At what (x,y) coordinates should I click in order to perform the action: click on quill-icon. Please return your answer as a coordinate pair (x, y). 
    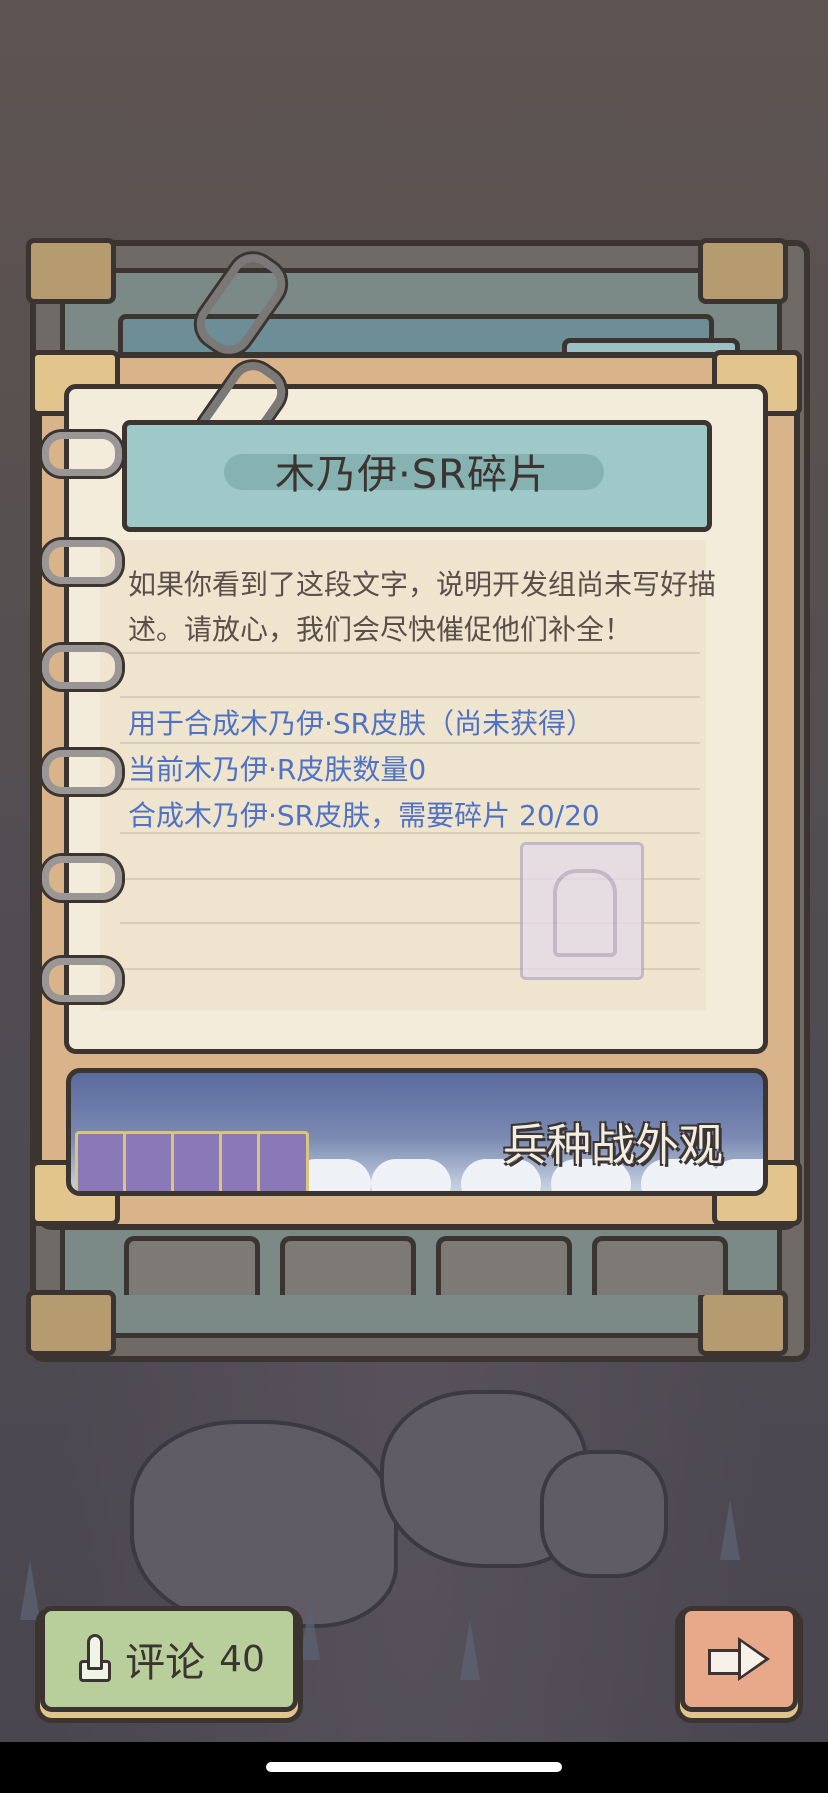
    Looking at the image, I should click on (92, 1659).